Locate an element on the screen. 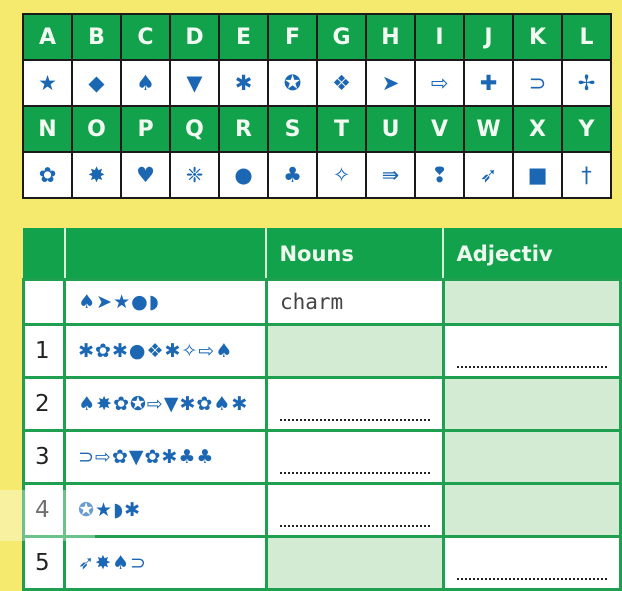 This screenshot has width=622, height=591. symbol-row-2: ✿ ✸ ♥ ❈ ● ♣ ✧ ⇛ ❢ ➶ ■ † is located at coordinates (317, 175).